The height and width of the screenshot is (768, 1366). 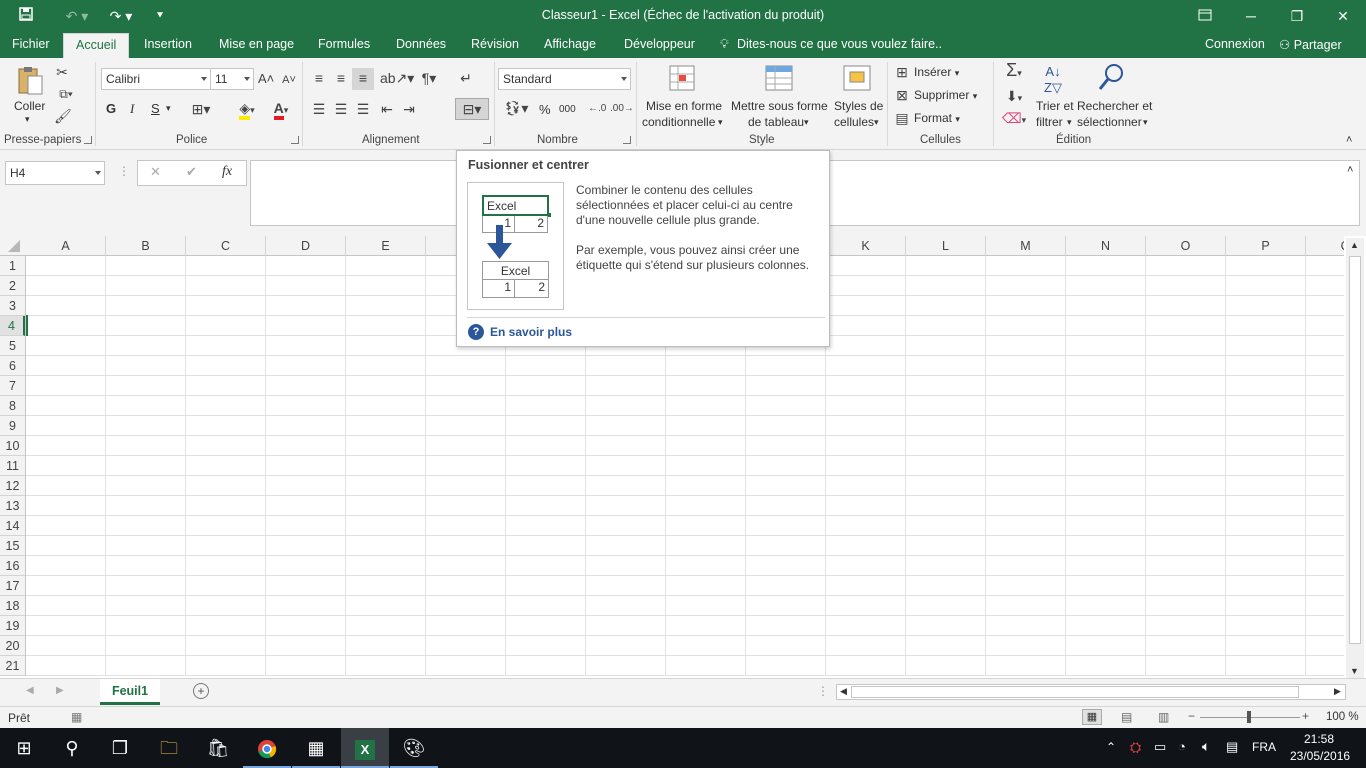 What do you see at coordinates (12, 266) in the screenshot?
I see `row-header: 1` at bounding box center [12, 266].